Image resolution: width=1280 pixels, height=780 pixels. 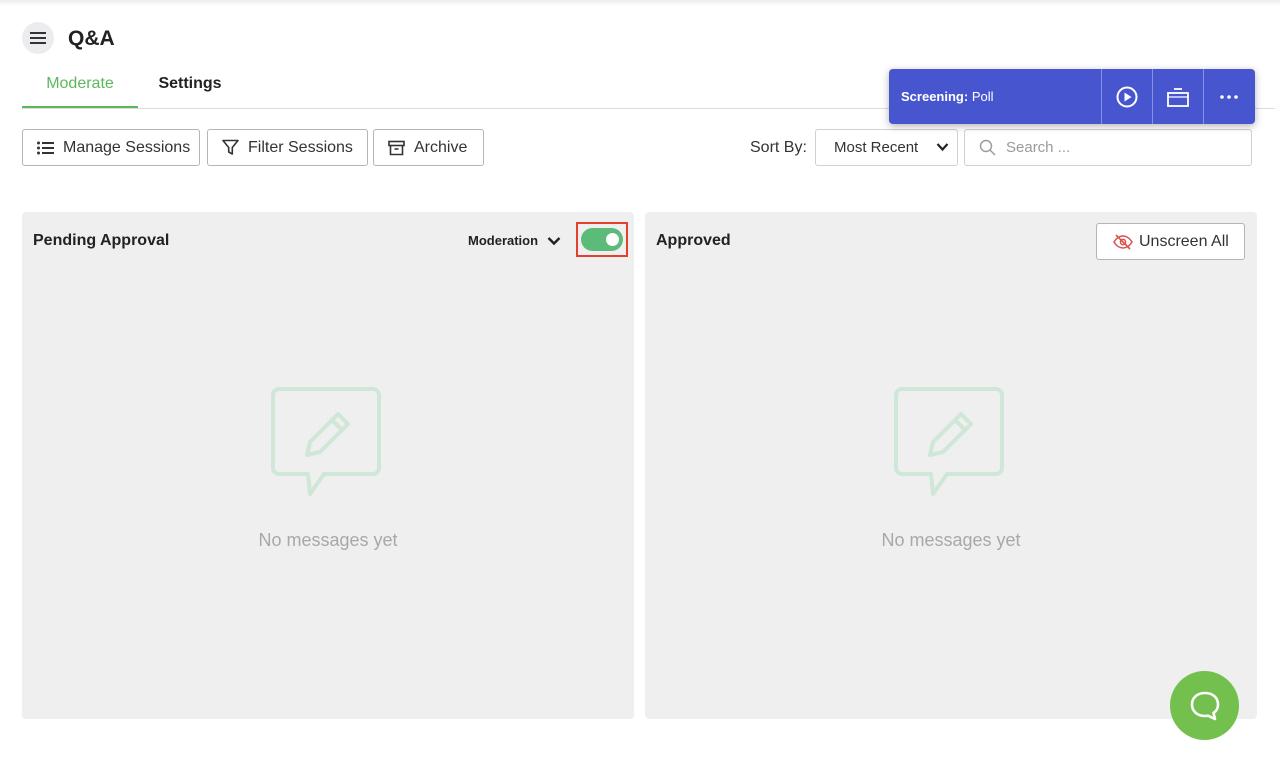 What do you see at coordinates (1121, 147) in the screenshot?
I see `search-input` at bounding box center [1121, 147].